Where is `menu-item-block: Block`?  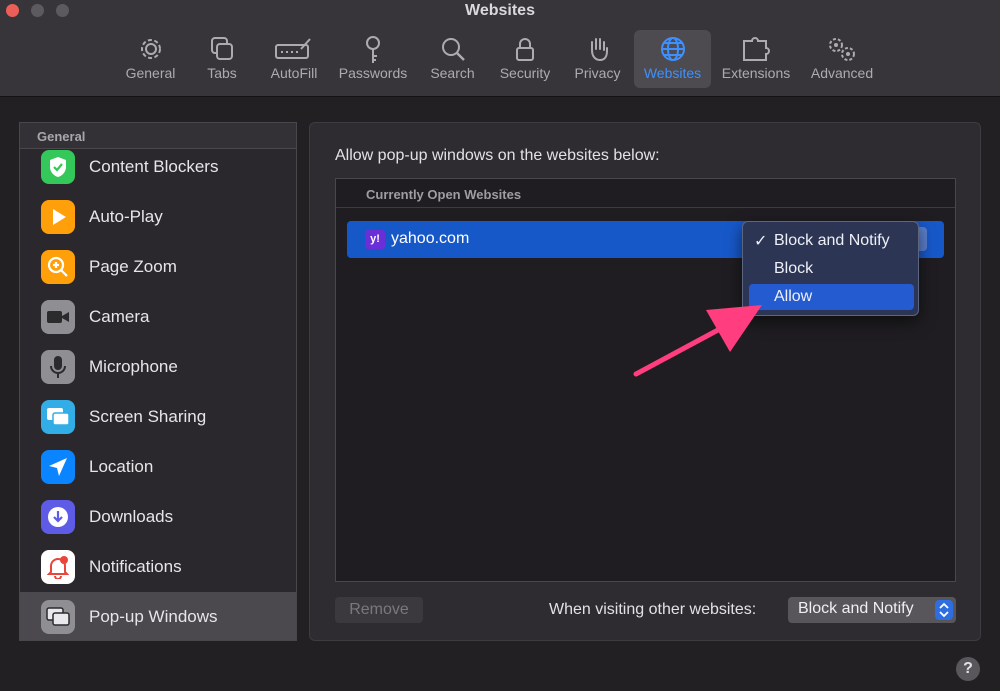
menu-item-block: Block is located at coordinates (831, 269).